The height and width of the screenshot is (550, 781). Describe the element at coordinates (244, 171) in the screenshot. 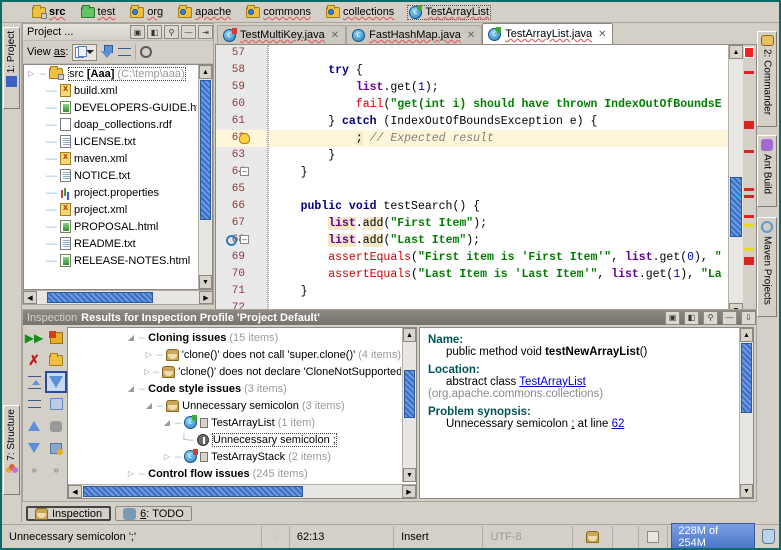

I see `fold-collapse-icon: –` at that location.